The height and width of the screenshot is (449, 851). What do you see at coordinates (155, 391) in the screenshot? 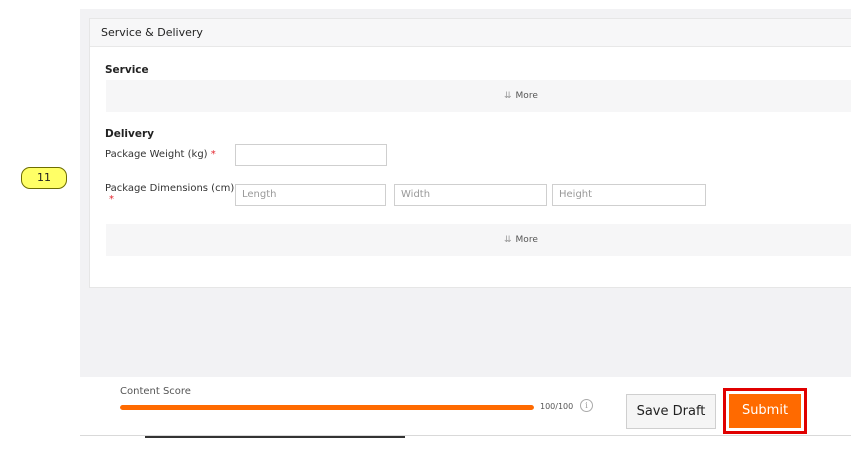
I see `content-score-label: Content Score` at bounding box center [155, 391].